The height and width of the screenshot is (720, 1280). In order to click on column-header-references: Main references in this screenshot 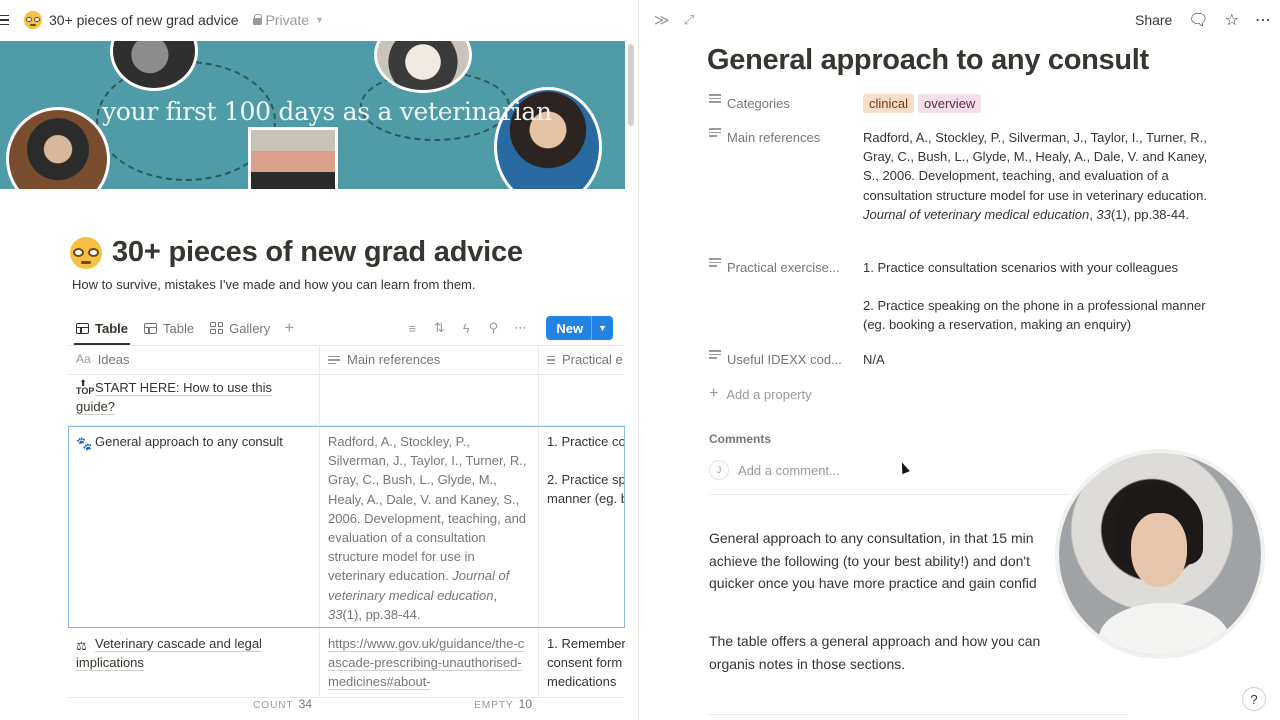, I will do `click(429, 360)`.